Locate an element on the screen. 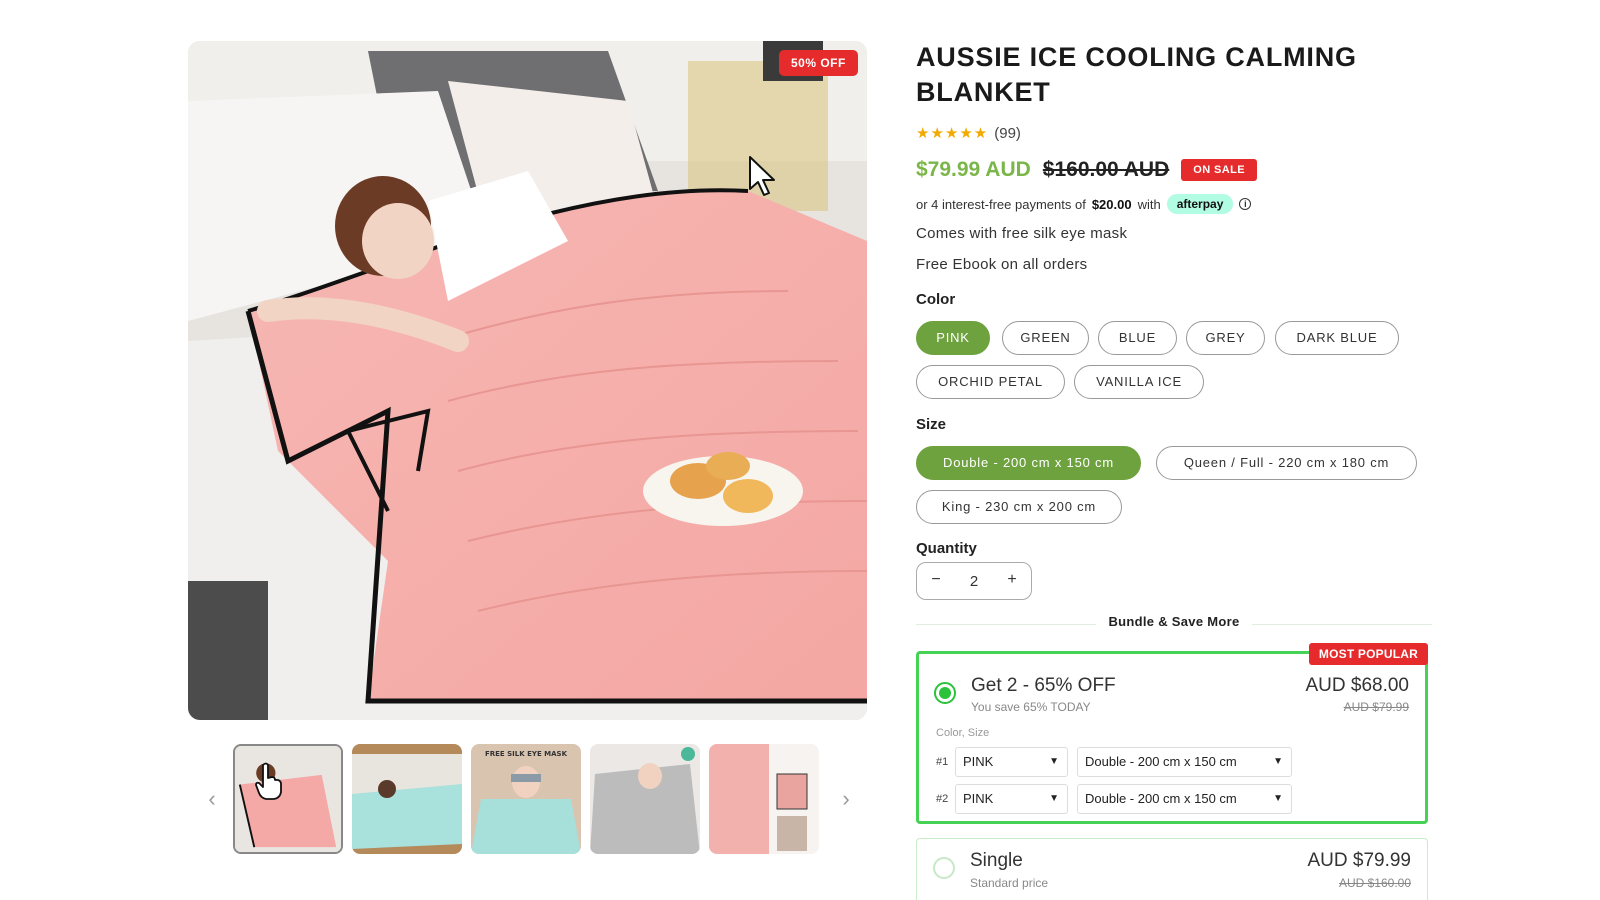  quantity-input: 2 is located at coordinates (974, 581).